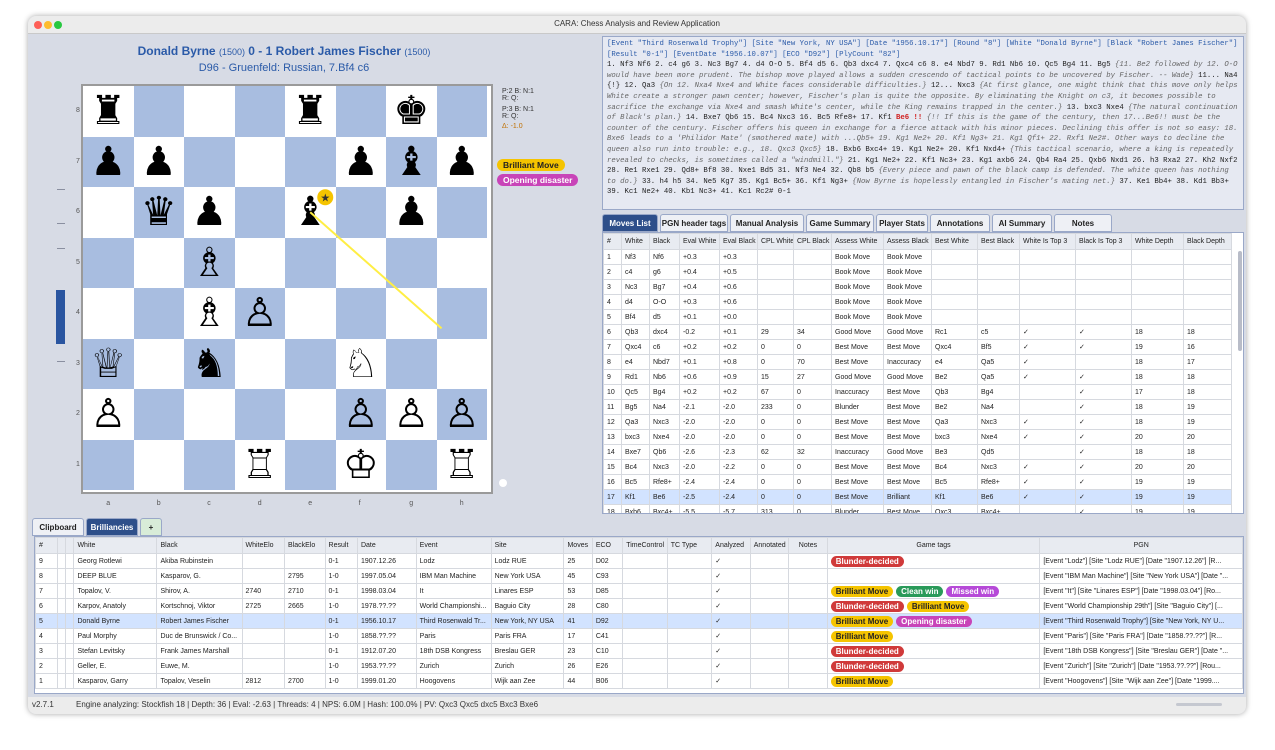 Image resolution: width=1275 pixels, height=750 pixels. What do you see at coordinates (310, 414) in the screenshot?
I see `board-square-e2` at bounding box center [310, 414].